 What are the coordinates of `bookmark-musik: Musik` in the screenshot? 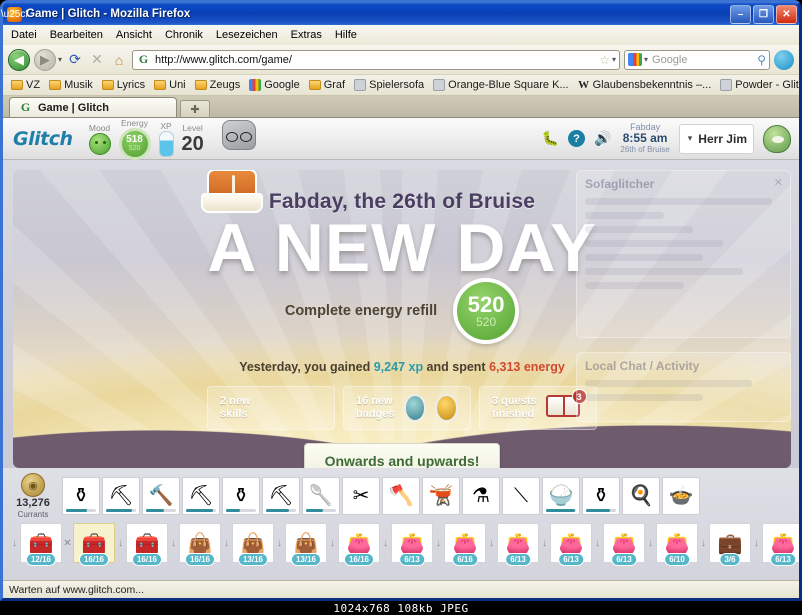 It's located at (71, 85).